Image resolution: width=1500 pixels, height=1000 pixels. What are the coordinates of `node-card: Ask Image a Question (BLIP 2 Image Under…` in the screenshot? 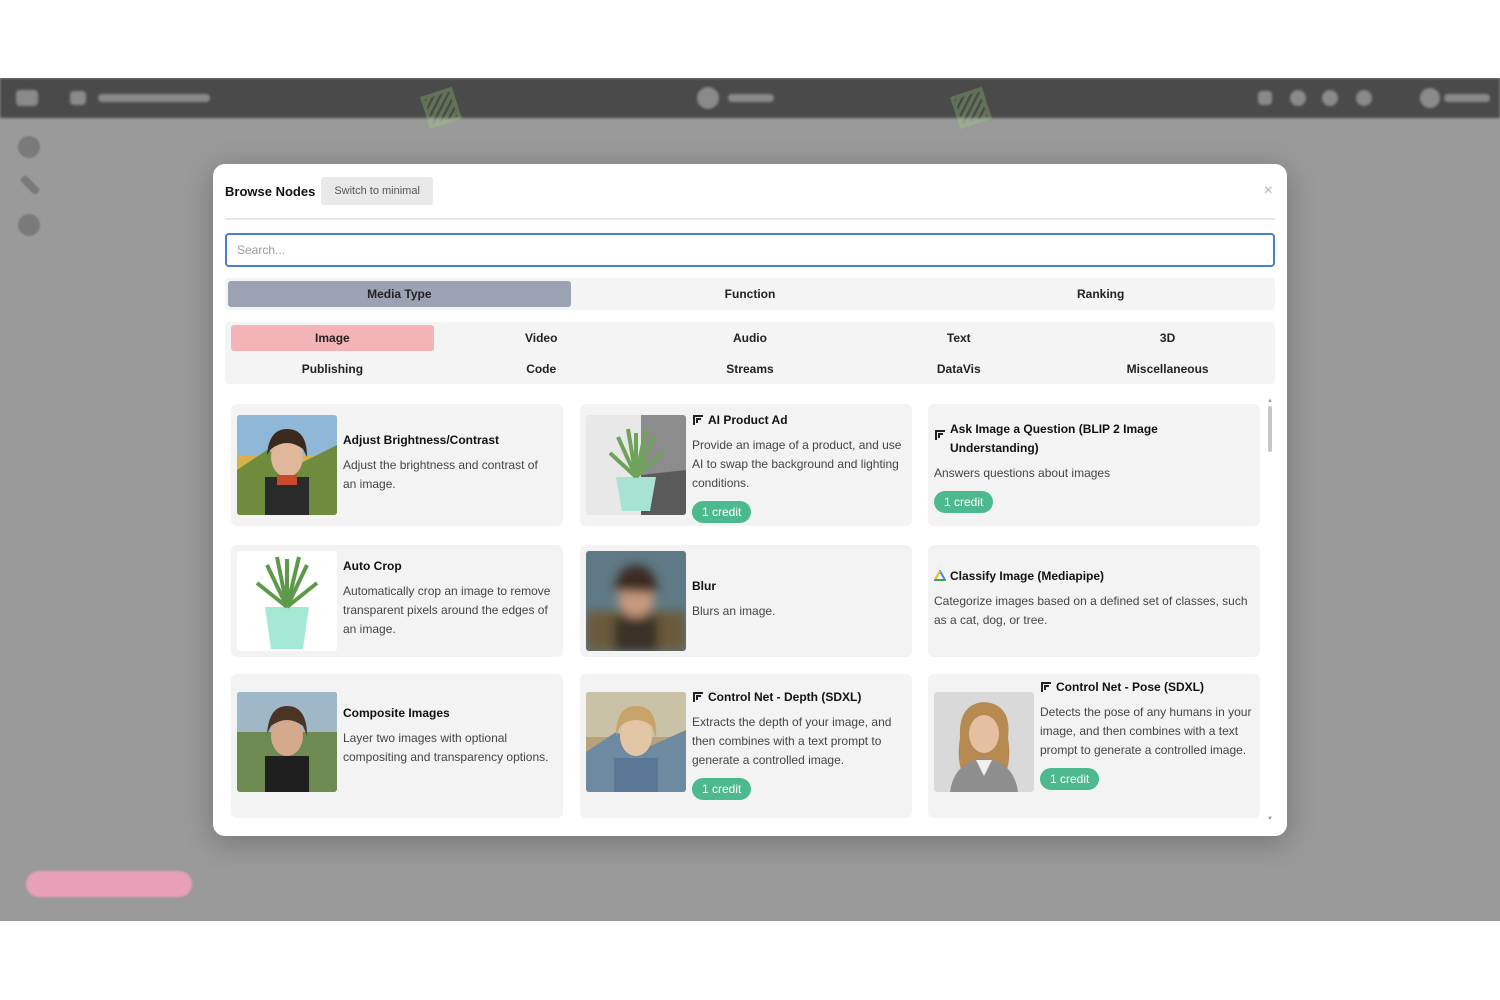 It's located at (1094, 465).